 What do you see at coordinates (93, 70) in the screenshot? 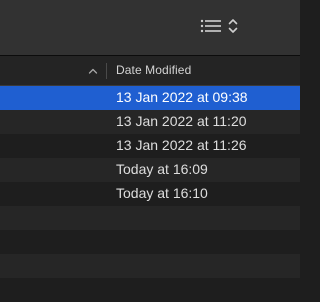
I see `chevron-up-icon` at bounding box center [93, 70].